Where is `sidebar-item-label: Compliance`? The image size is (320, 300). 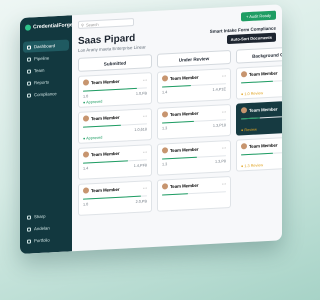
sidebar-item-label: Compliance is located at coordinates (45, 94).